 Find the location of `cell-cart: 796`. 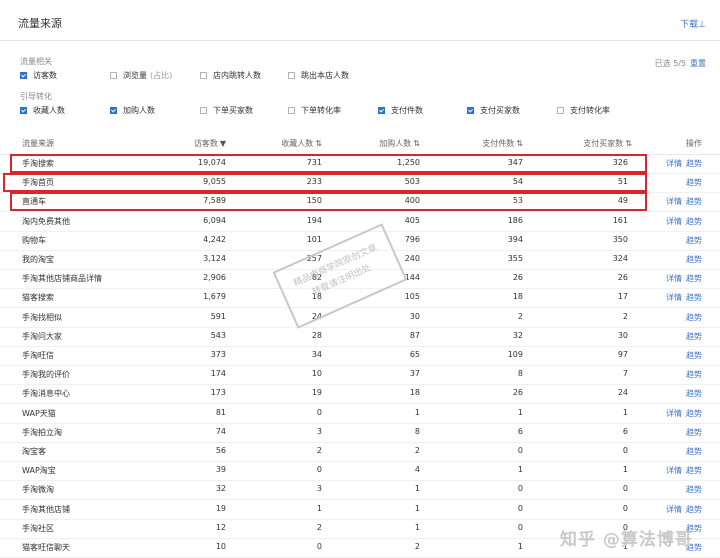

cell-cart: 796 is located at coordinates (412, 239).